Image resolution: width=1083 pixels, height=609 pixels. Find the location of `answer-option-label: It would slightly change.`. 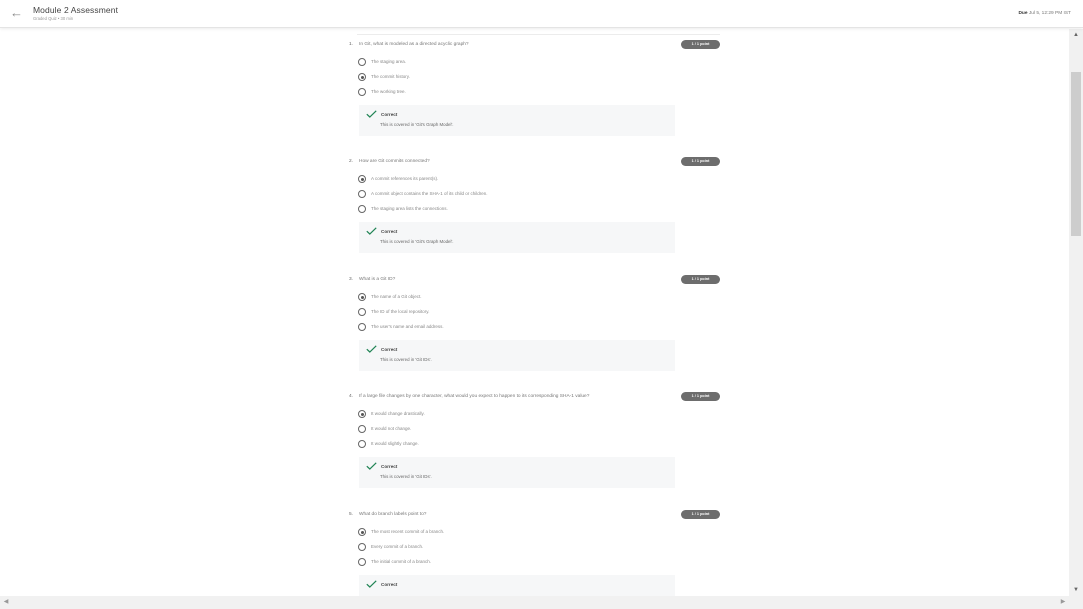

answer-option-label: It would slightly change. is located at coordinates (395, 443).